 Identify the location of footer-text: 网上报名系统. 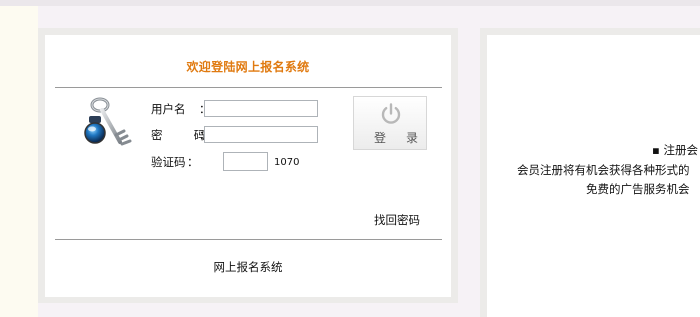
(248, 267).